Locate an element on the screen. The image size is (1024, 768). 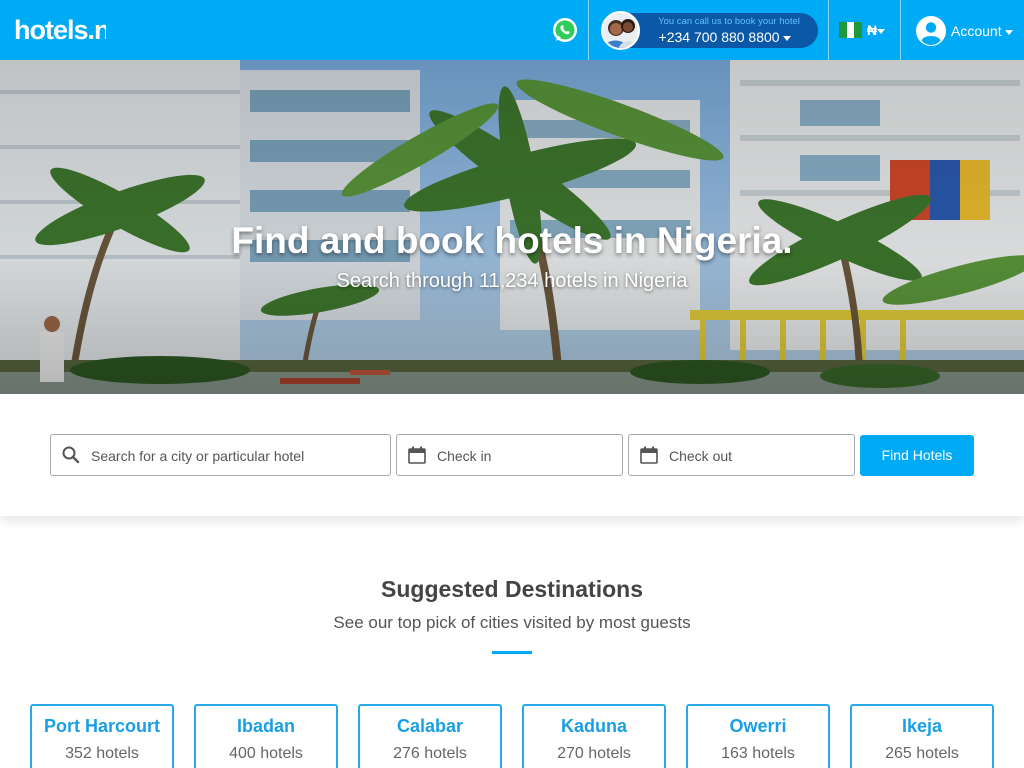
call-prompt-text: You can call us to book your hotel is located at coordinates (729, 21).